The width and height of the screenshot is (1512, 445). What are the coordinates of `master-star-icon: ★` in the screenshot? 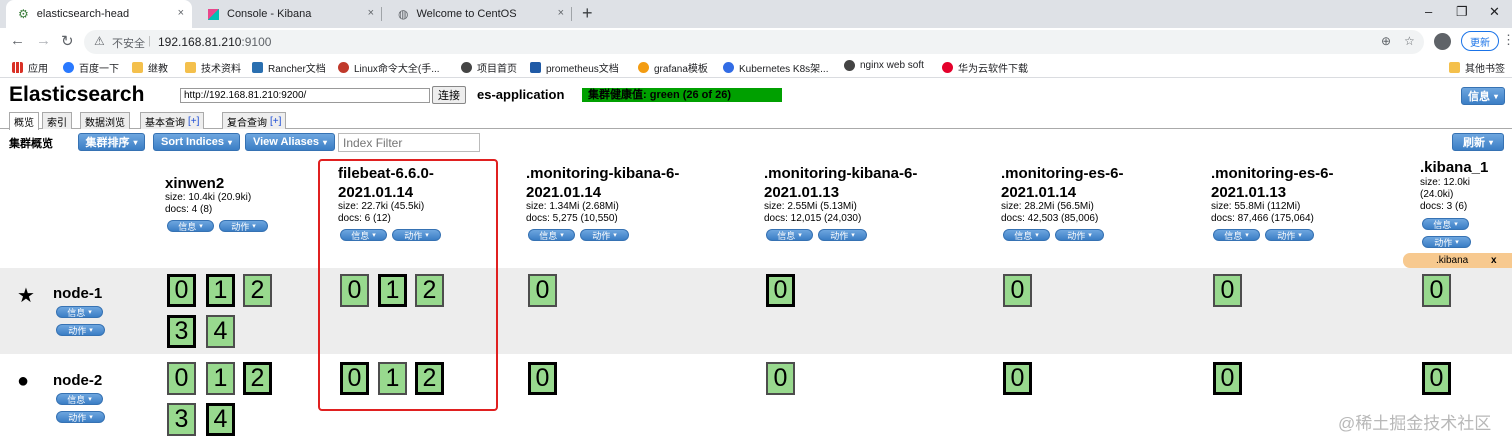 It's located at (26, 296).